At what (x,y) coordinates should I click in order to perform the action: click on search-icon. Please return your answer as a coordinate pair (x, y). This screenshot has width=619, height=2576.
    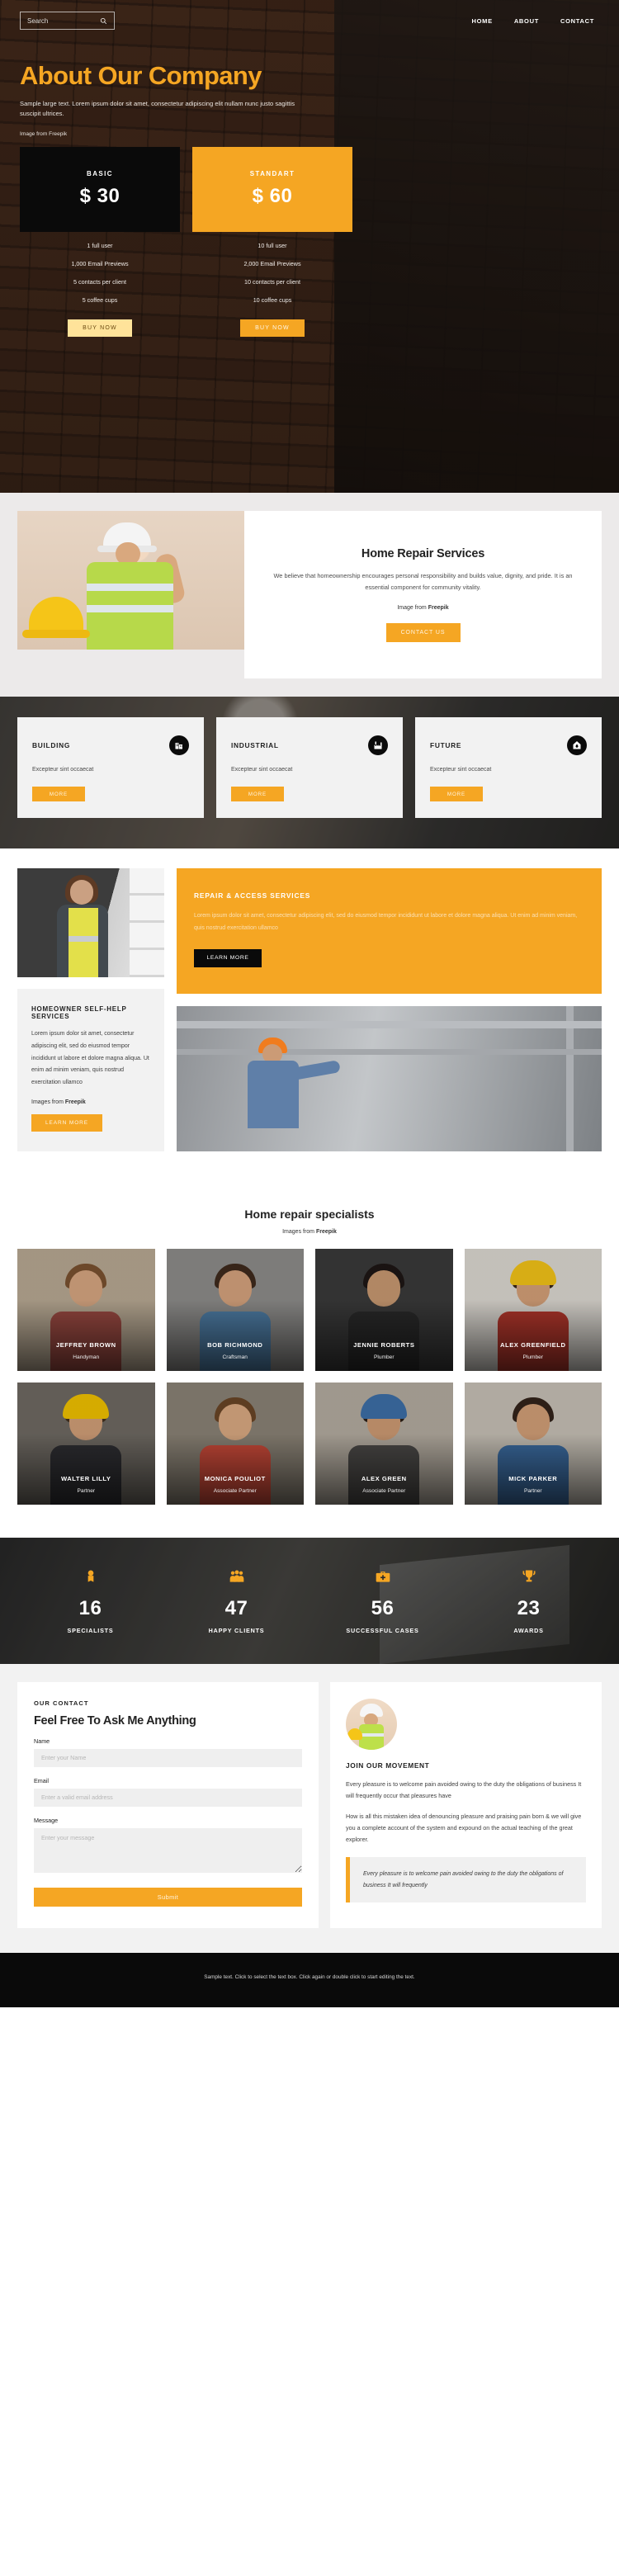
    Looking at the image, I should click on (103, 20).